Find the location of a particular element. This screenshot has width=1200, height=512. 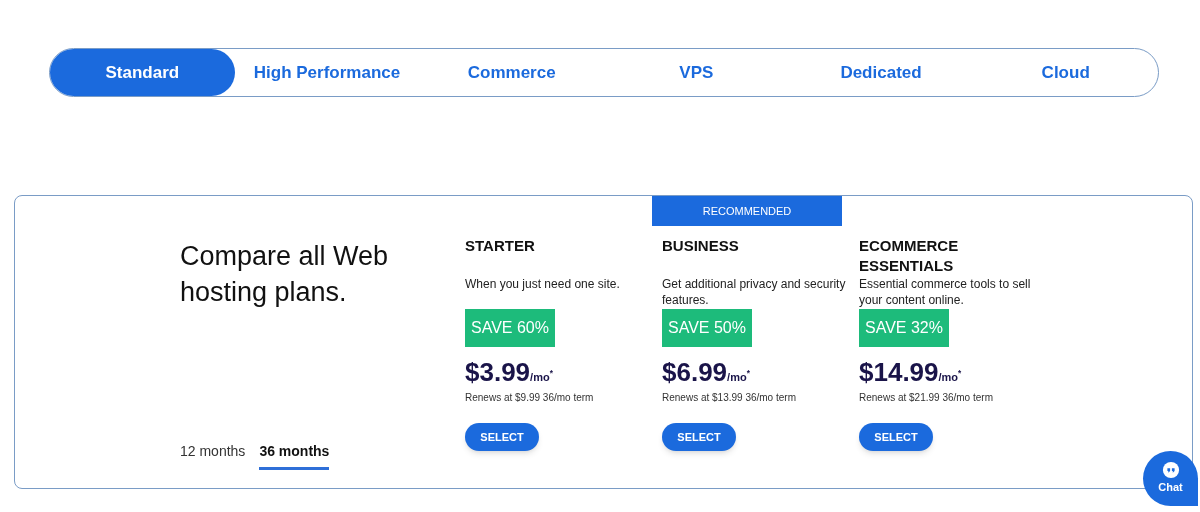

chat-button: Chat is located at coordinates (1170, 478).